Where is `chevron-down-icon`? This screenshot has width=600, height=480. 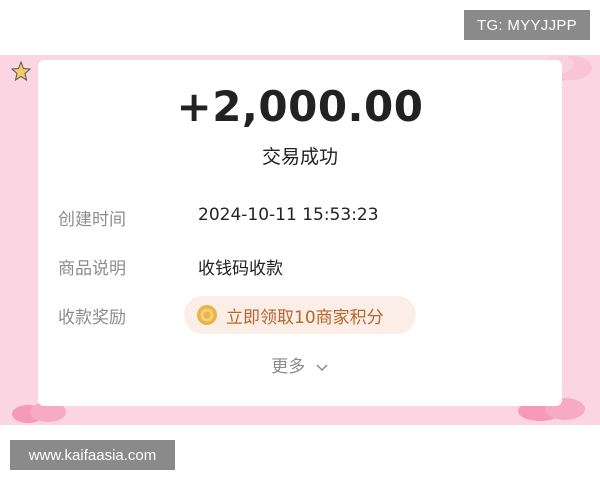
chevron-down-icon is located at coordinates (322, 368).